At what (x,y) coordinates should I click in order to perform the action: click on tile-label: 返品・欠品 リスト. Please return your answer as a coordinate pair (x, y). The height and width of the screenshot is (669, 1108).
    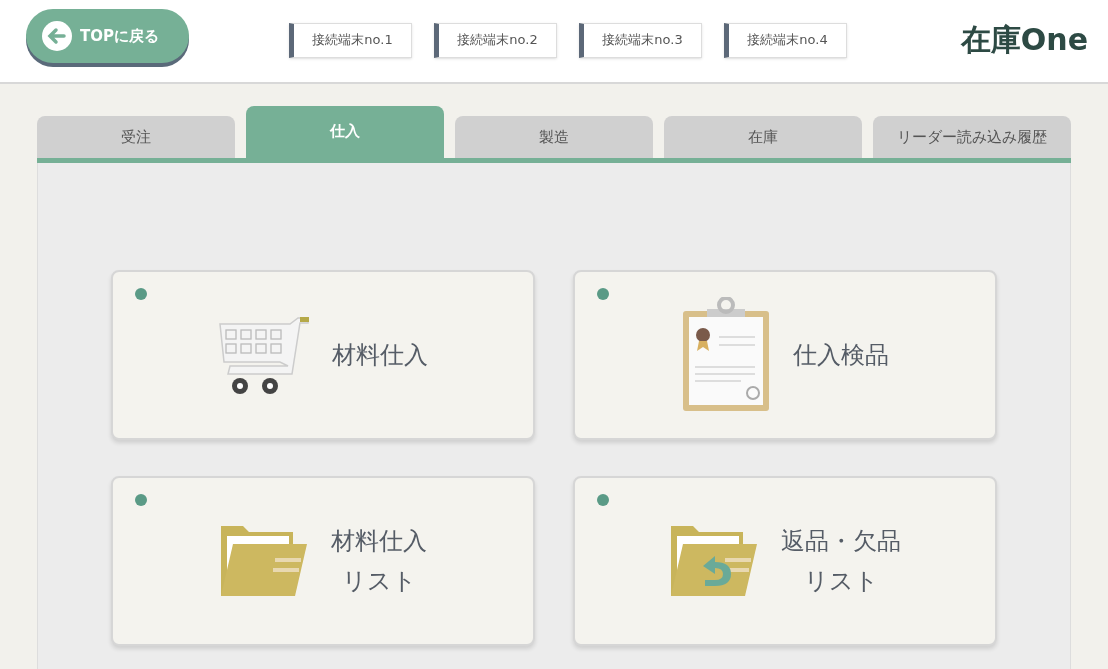
    Looking at the image, I should click on (841, 561).